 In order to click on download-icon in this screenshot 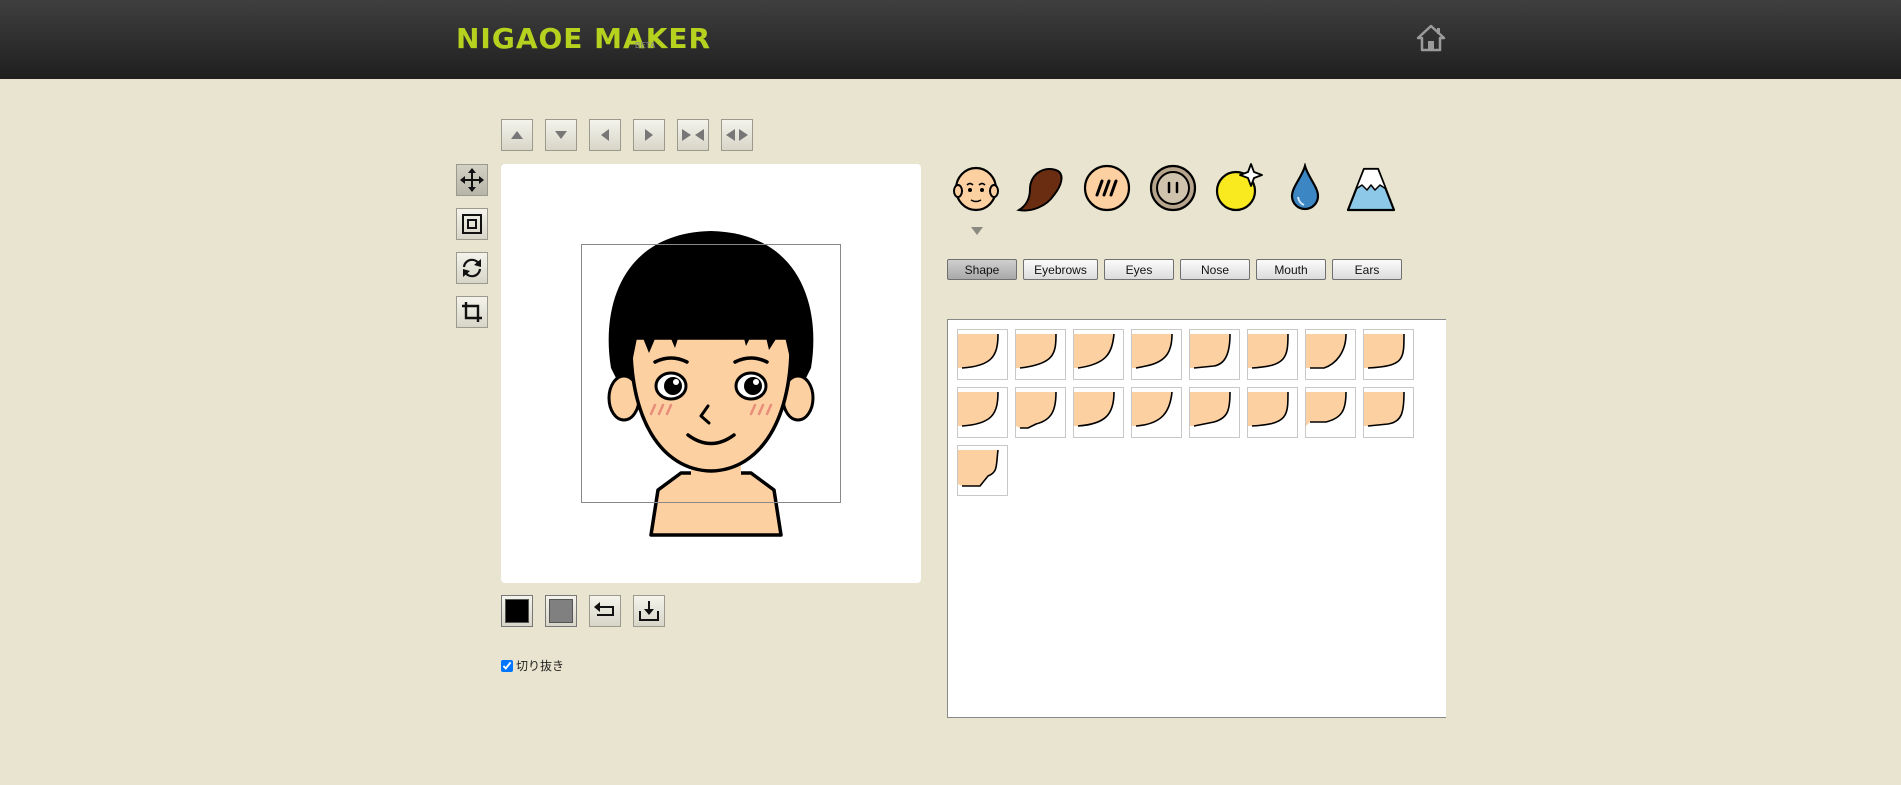, I will do `click(649, 611)`.